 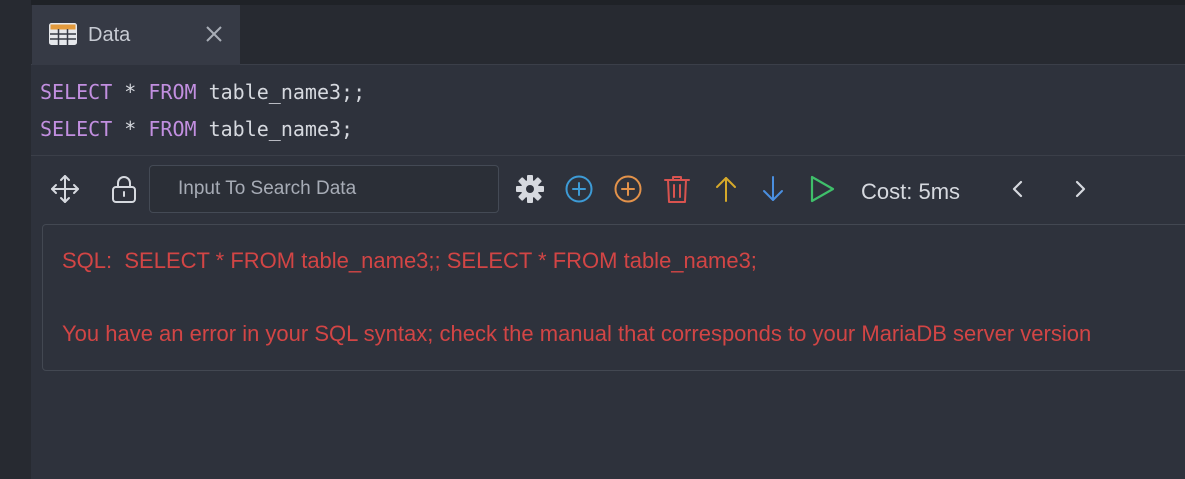 I want to click on lock-icon, so click(x=124, y=189).